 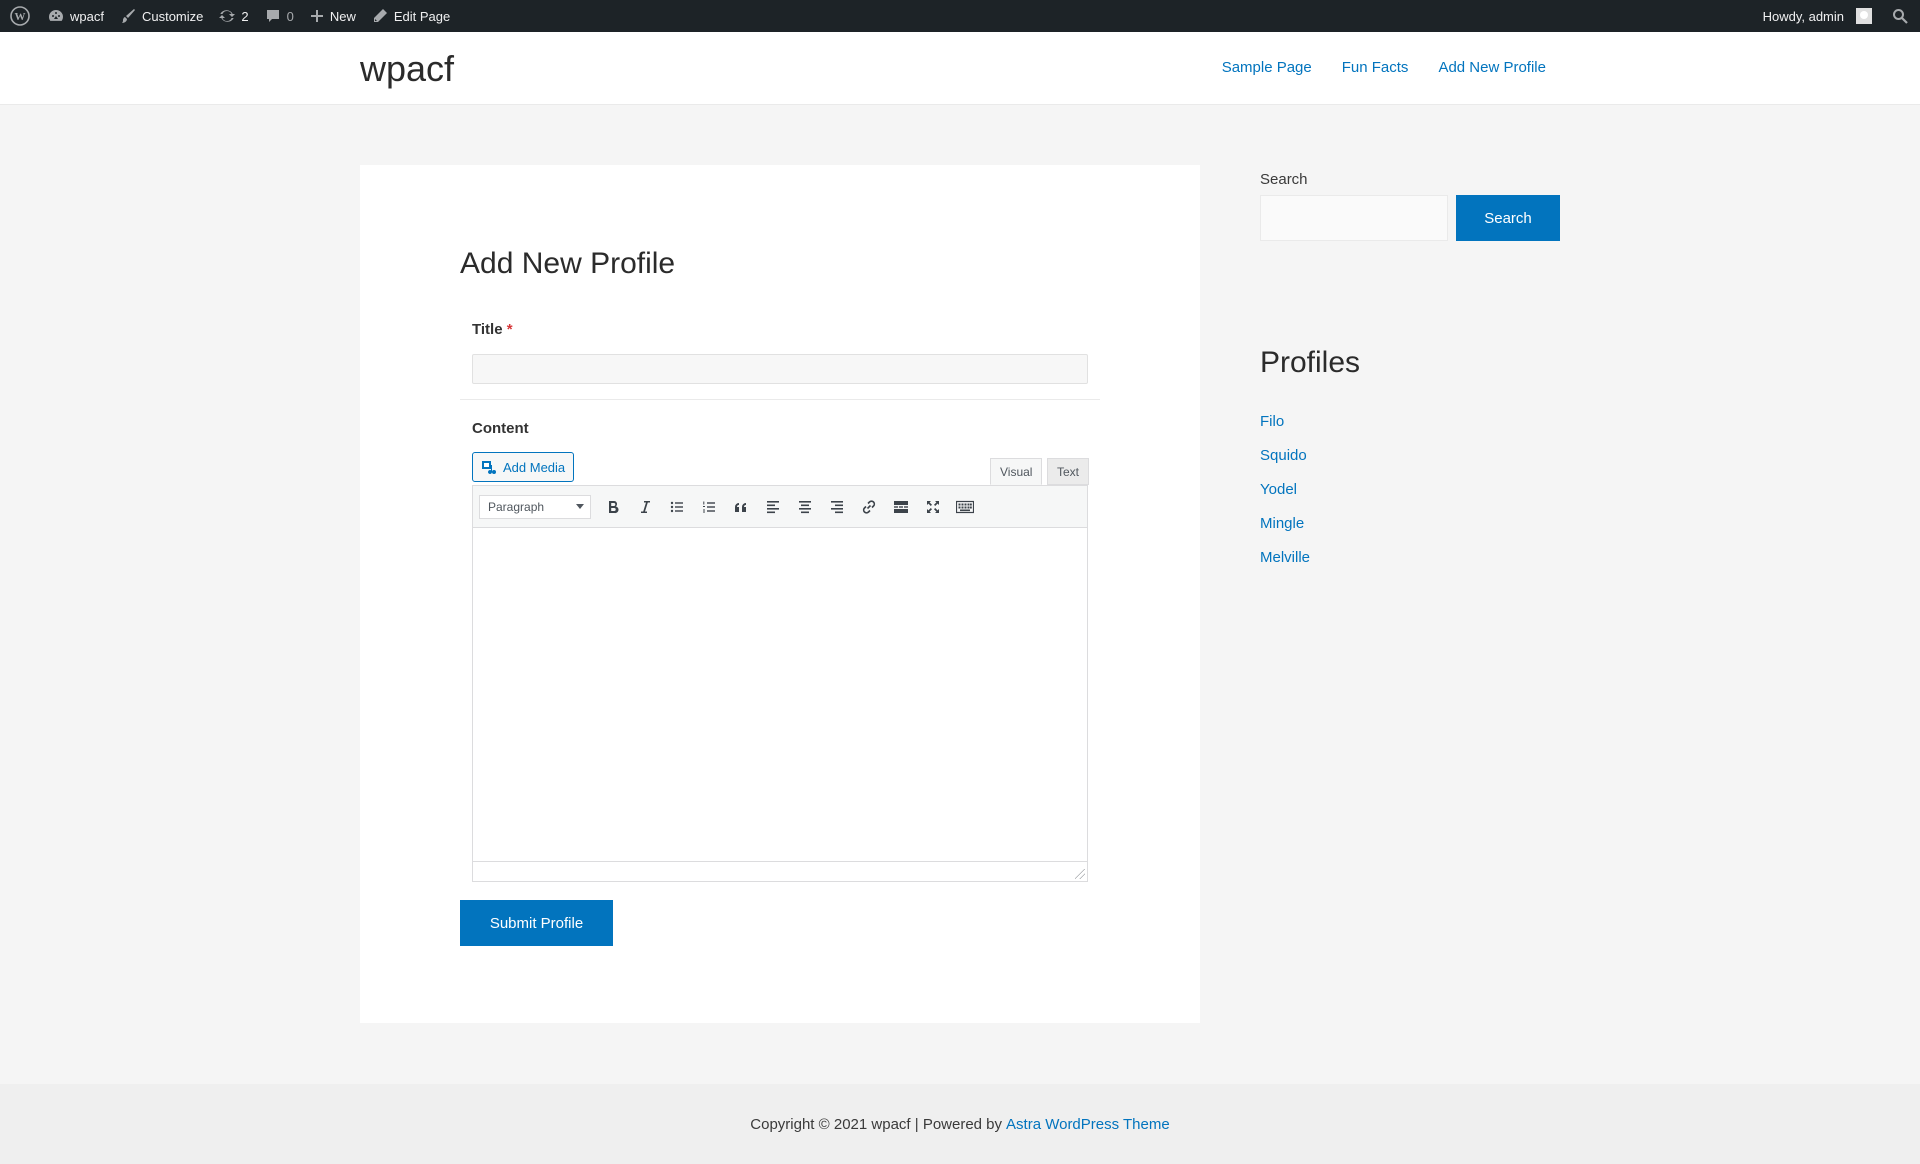 I want to click on edit-page-menu: Edit Page, so click(x=411, y=16).